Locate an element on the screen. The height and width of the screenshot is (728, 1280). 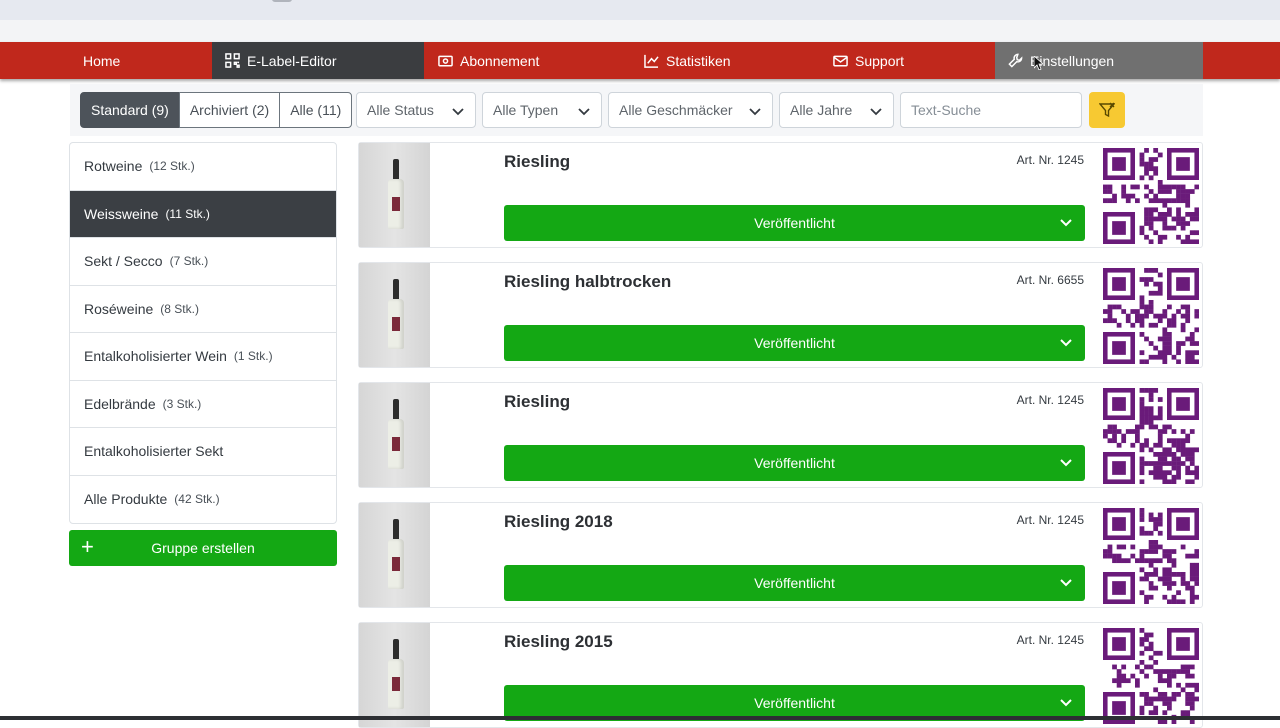
taste-select: Alle Geschmäcker is located at coordinates (690, 110).